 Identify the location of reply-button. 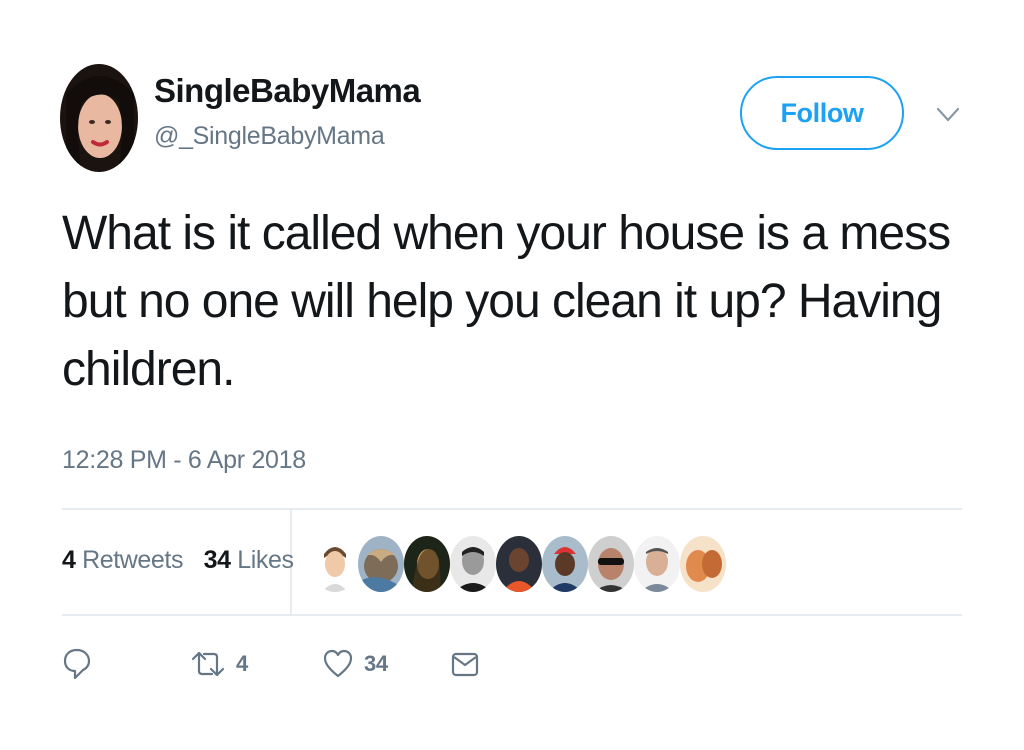
(77, 664).